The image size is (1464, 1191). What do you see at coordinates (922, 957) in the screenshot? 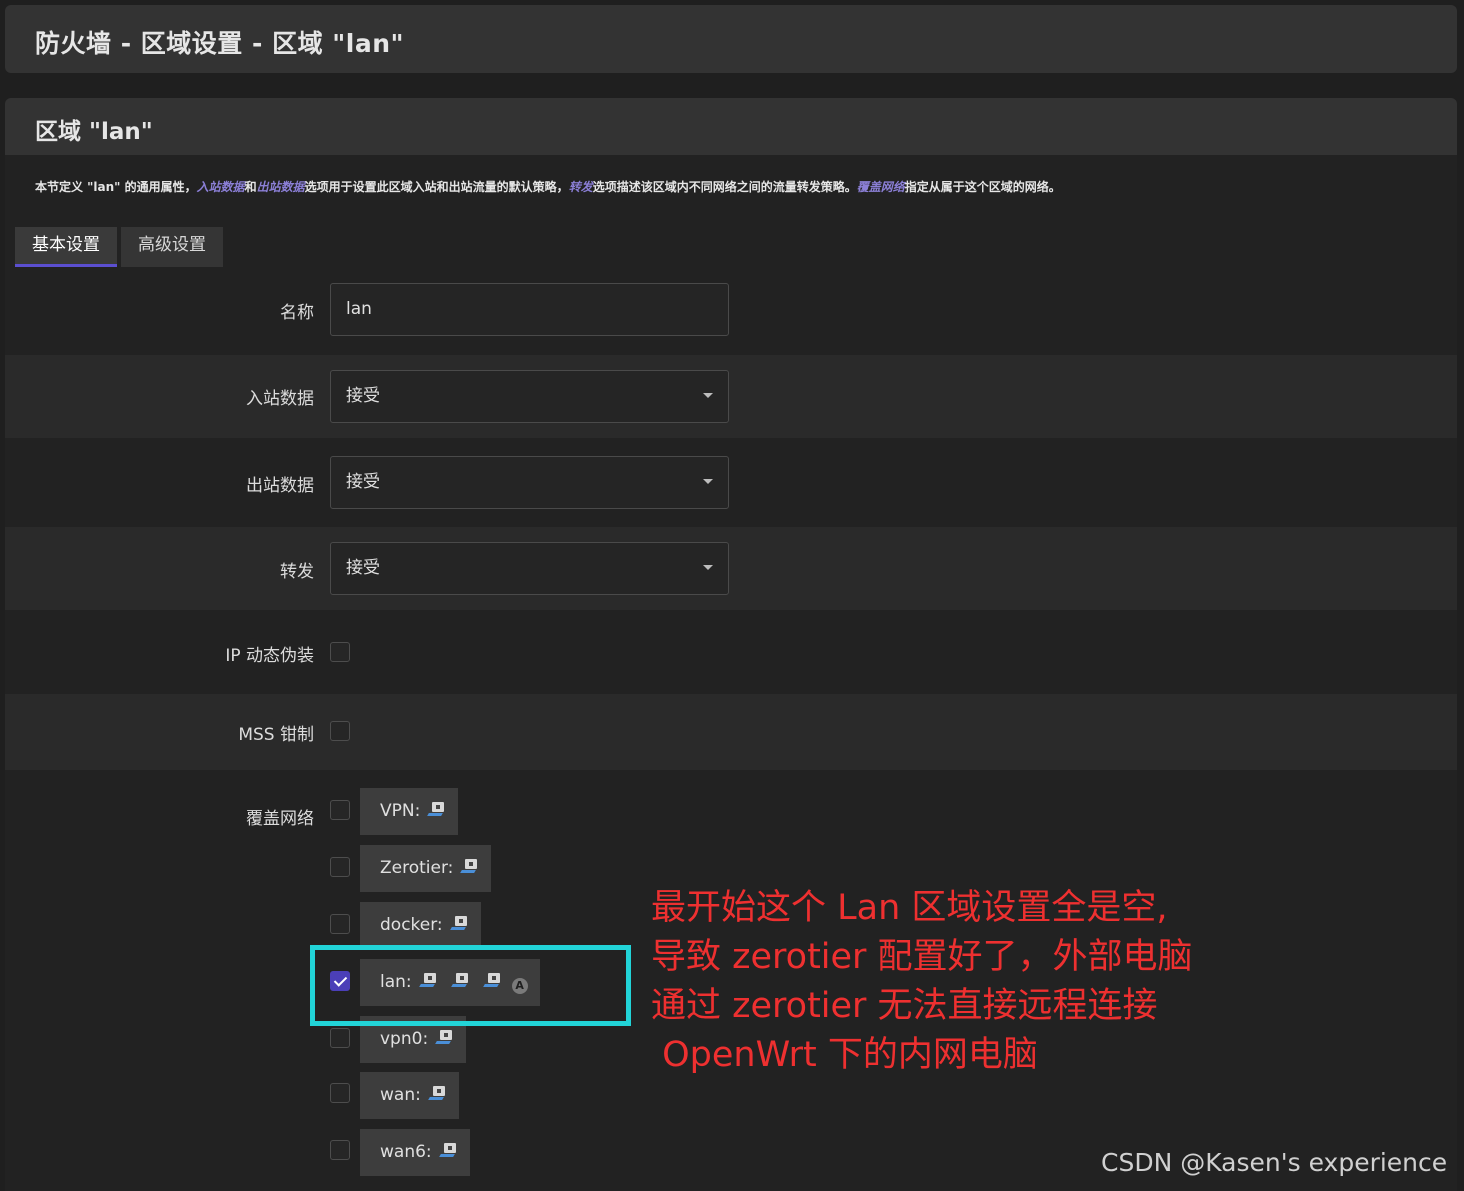
I see `annotation-line: 导致 zerotier 配置好了，外部电脑` at bounding box center [922, 957].